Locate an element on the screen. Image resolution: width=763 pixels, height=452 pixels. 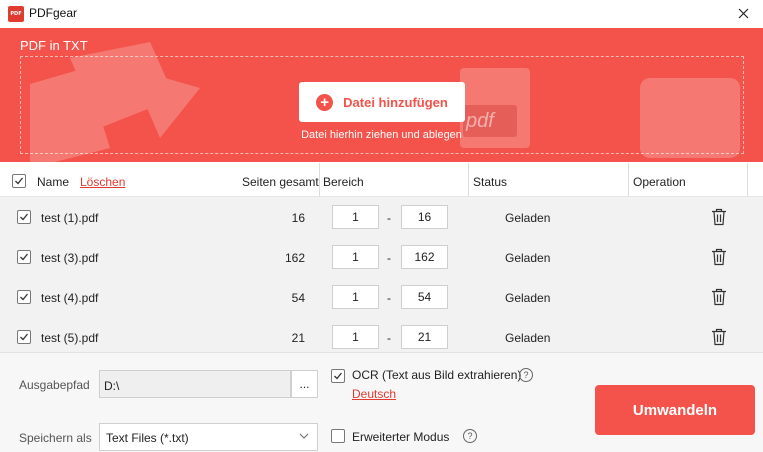
title-bar: PDF PDFgear is located at coordinates (381, 13).